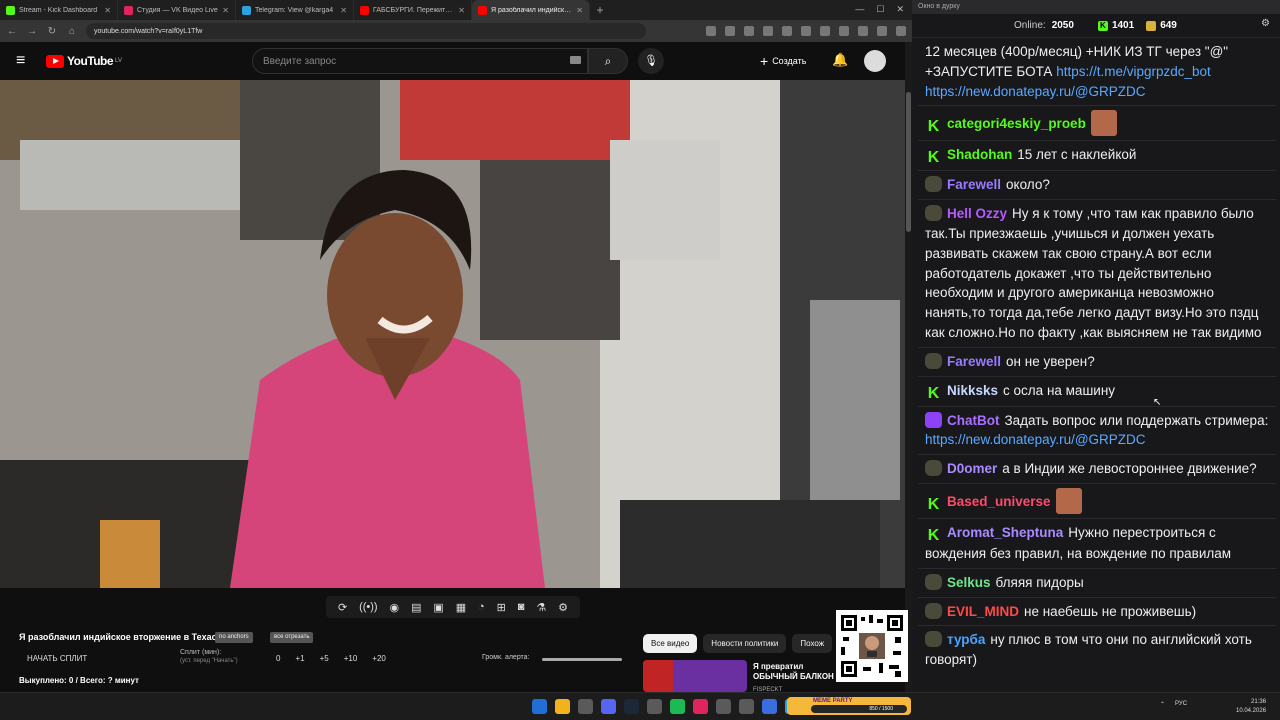 The width and height of the screenshot is (1280, 720). I want to click on profile-icon, so click(882, 31).